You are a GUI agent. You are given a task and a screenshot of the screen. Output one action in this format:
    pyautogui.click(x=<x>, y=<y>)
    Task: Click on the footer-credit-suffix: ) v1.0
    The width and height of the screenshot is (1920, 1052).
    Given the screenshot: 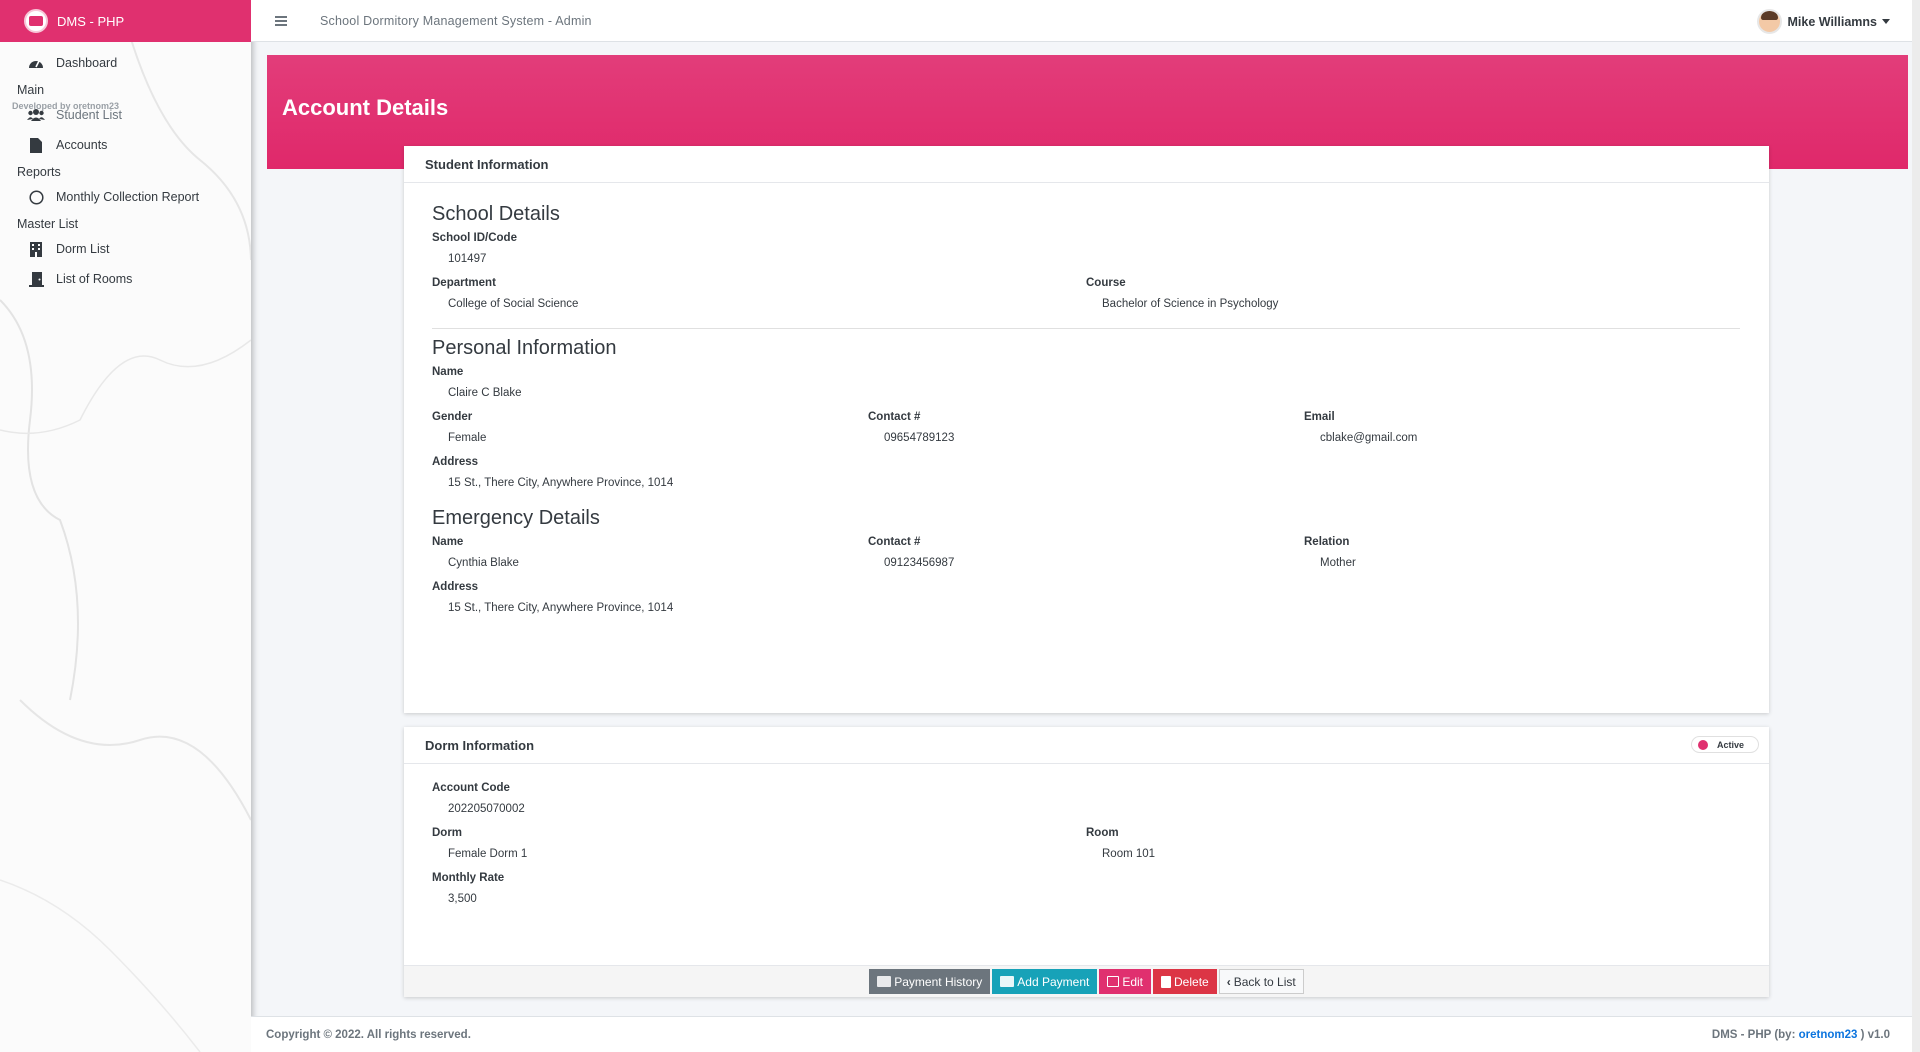 What is the action you would take?
    pyautogui.click(x=1873, y=1034)
    